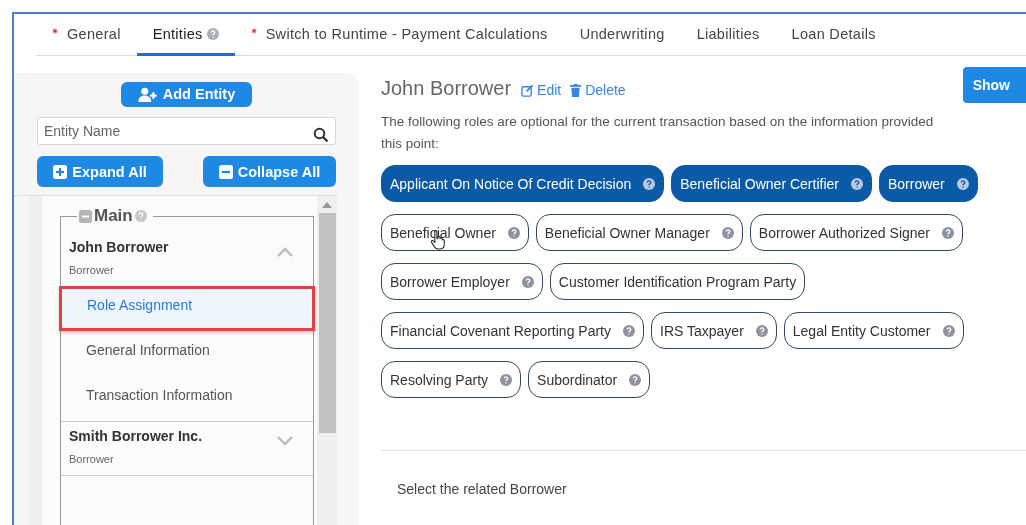 This screenshot has height=525, width=1026. I want to click on role-chip: Beneficial Owner, so click(455, 232).